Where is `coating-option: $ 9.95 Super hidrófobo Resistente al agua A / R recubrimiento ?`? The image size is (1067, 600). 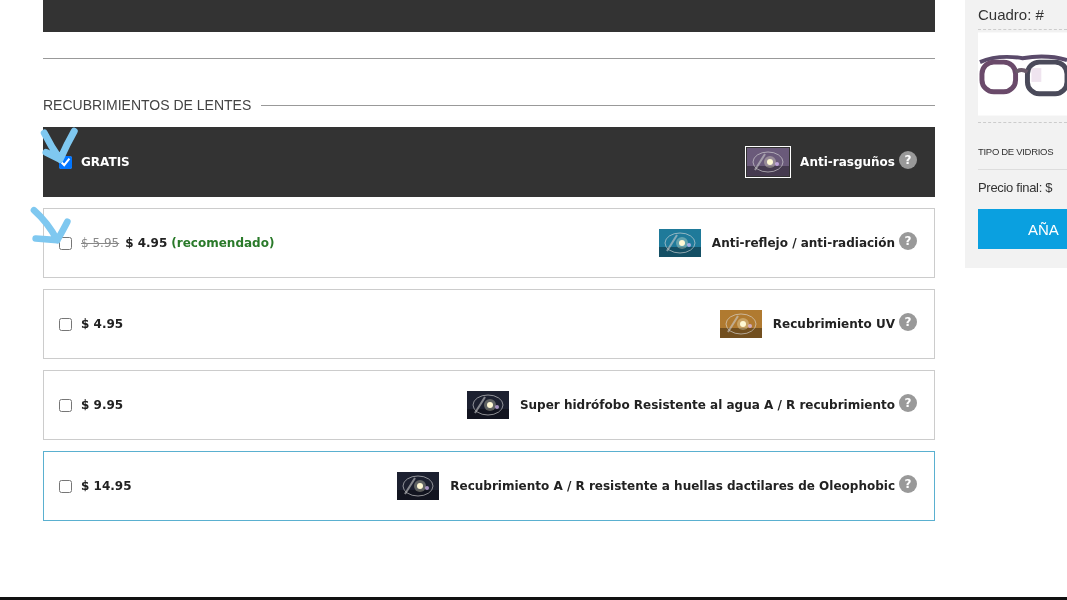
coating-option: $ 9.95 Super hidrófobo Resistente al agua A / R recubrimiento ? is located at coordinates (489, 405).